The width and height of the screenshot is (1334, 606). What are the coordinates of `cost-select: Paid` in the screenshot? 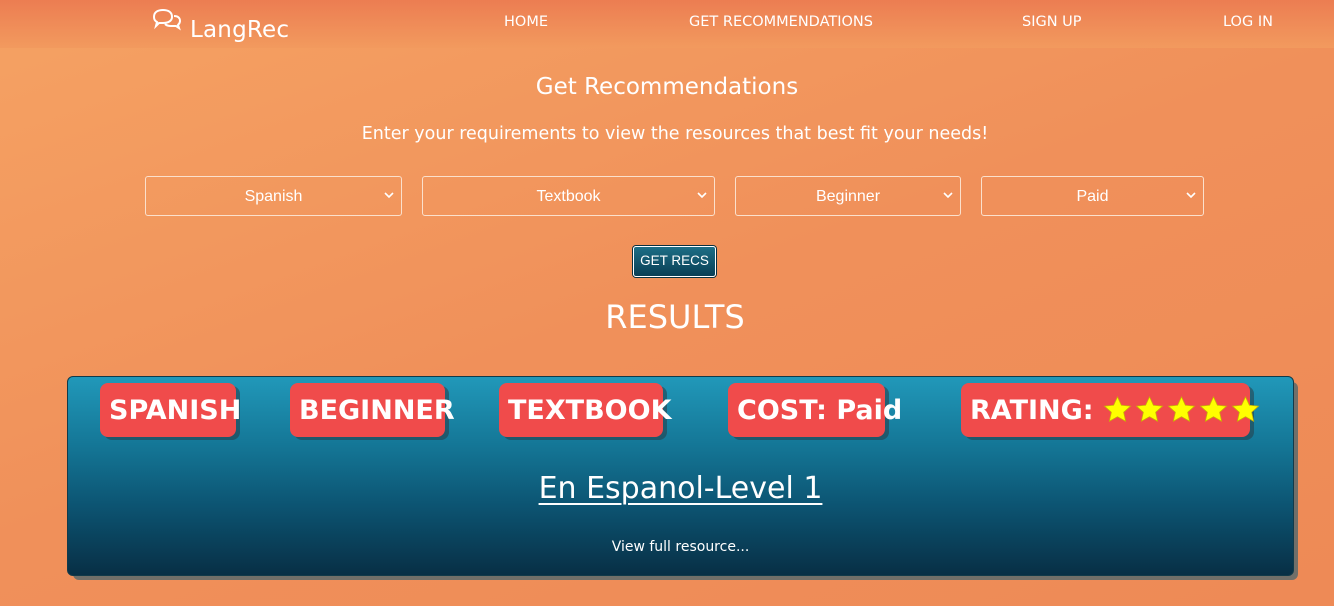 It's located at (1092, 196).